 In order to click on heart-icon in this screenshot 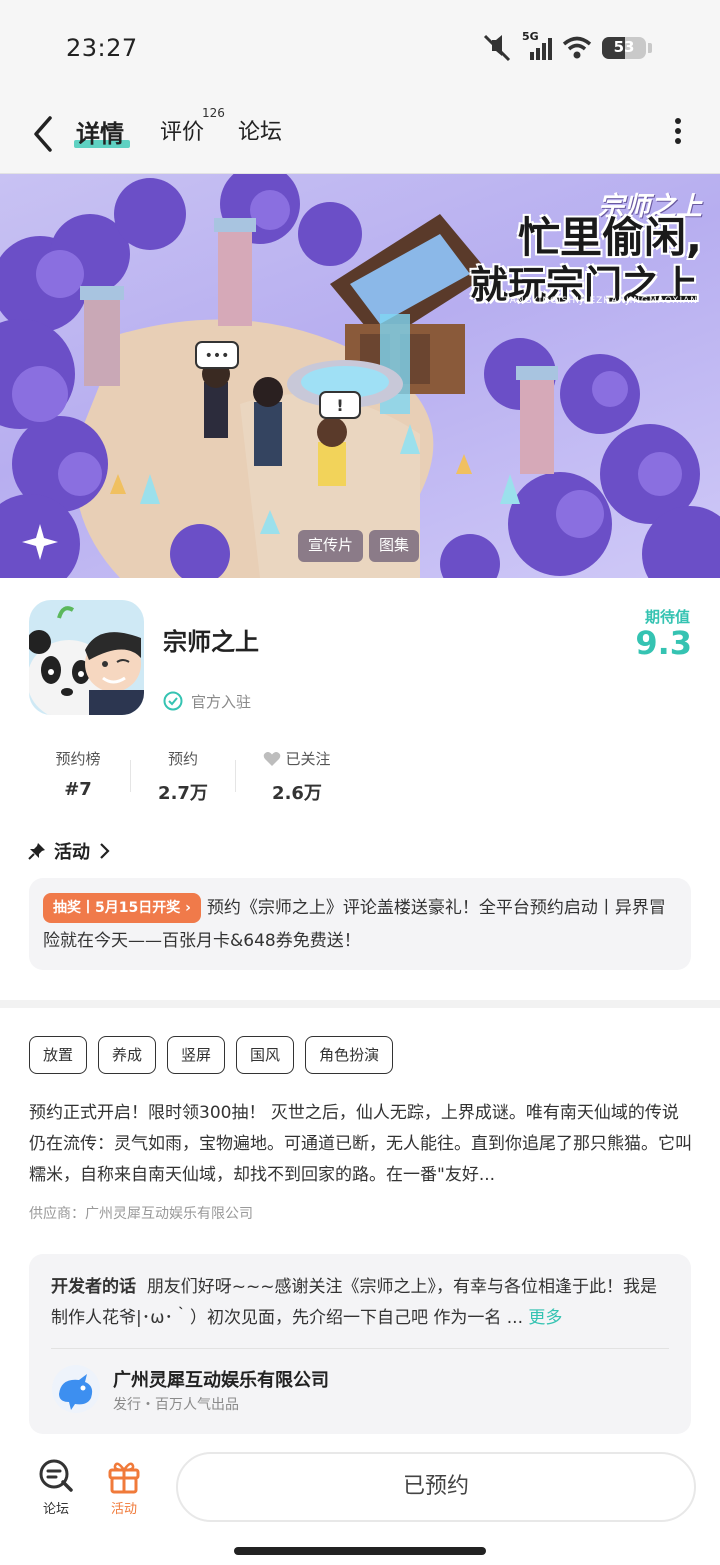, I will do `click(272, 758)`.